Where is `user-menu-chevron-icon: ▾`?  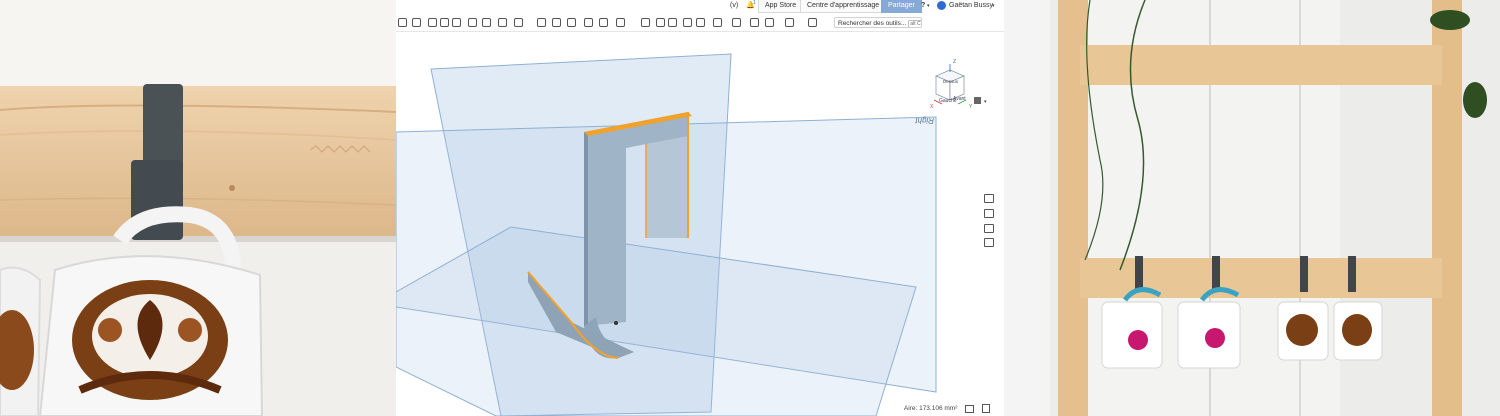 user-menu-chevron-icon: ▾ is located at coordinates (993, 6).